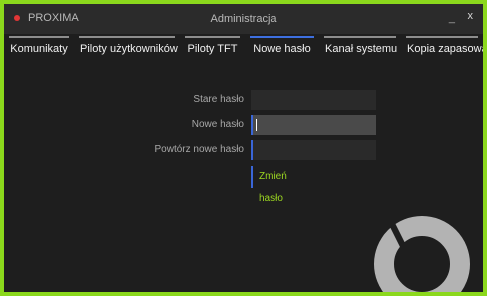 Image resolution: width=487 pixels, height=296 pixels. I want to click on tab-label: Kopia zapasowa, so click(447, 49).